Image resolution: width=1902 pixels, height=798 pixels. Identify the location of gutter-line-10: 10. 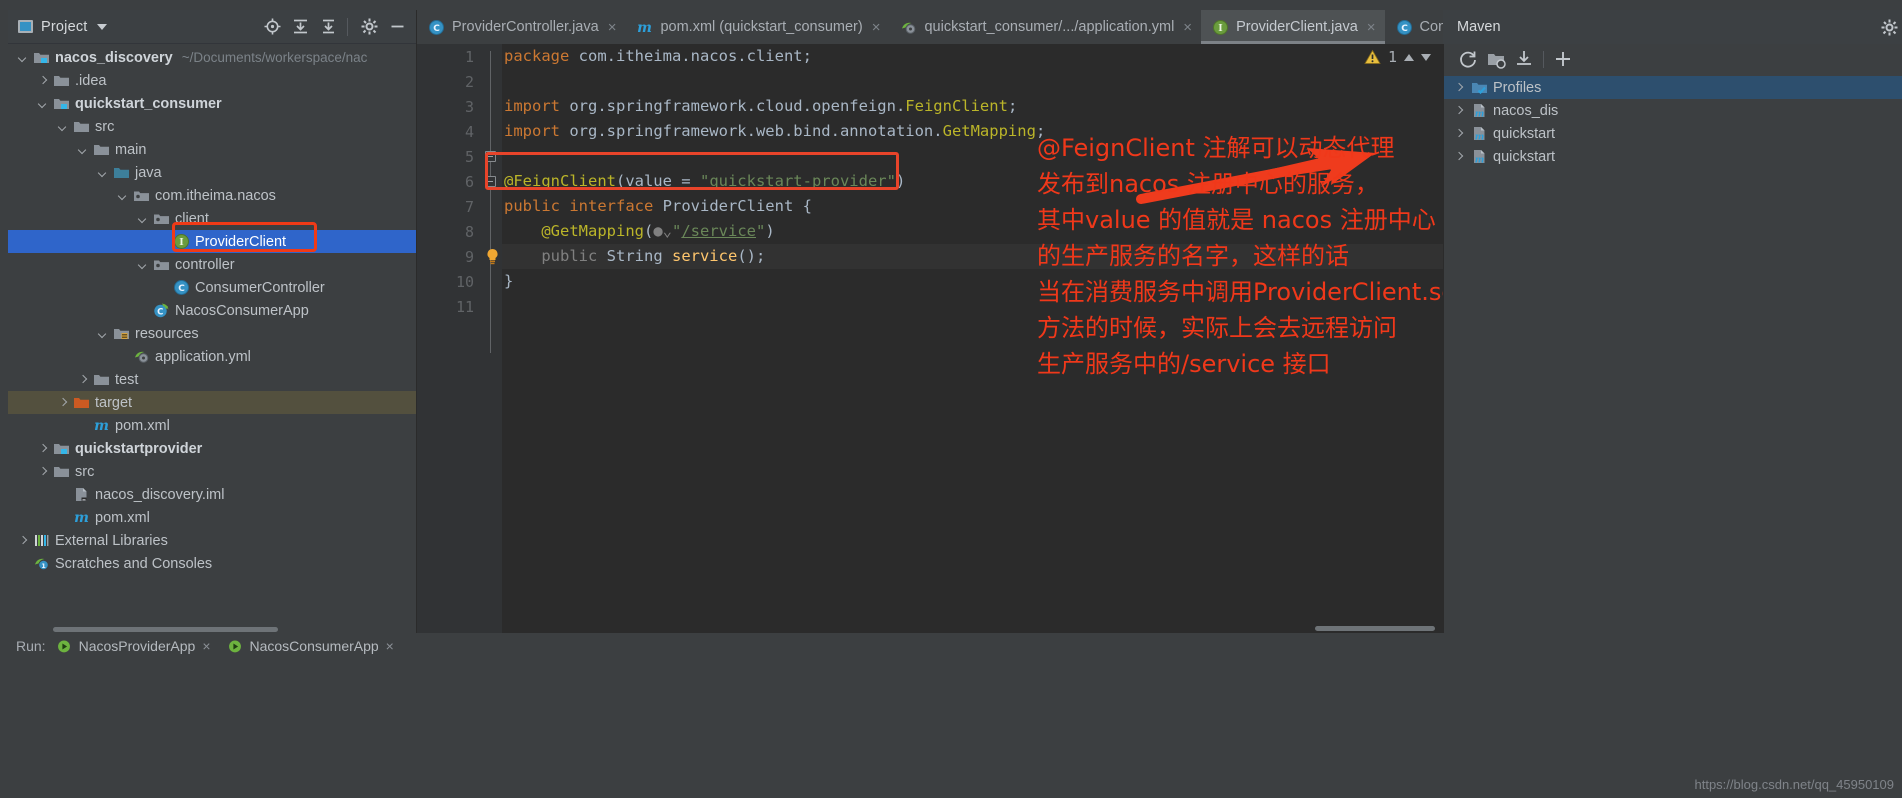
(448, 281).